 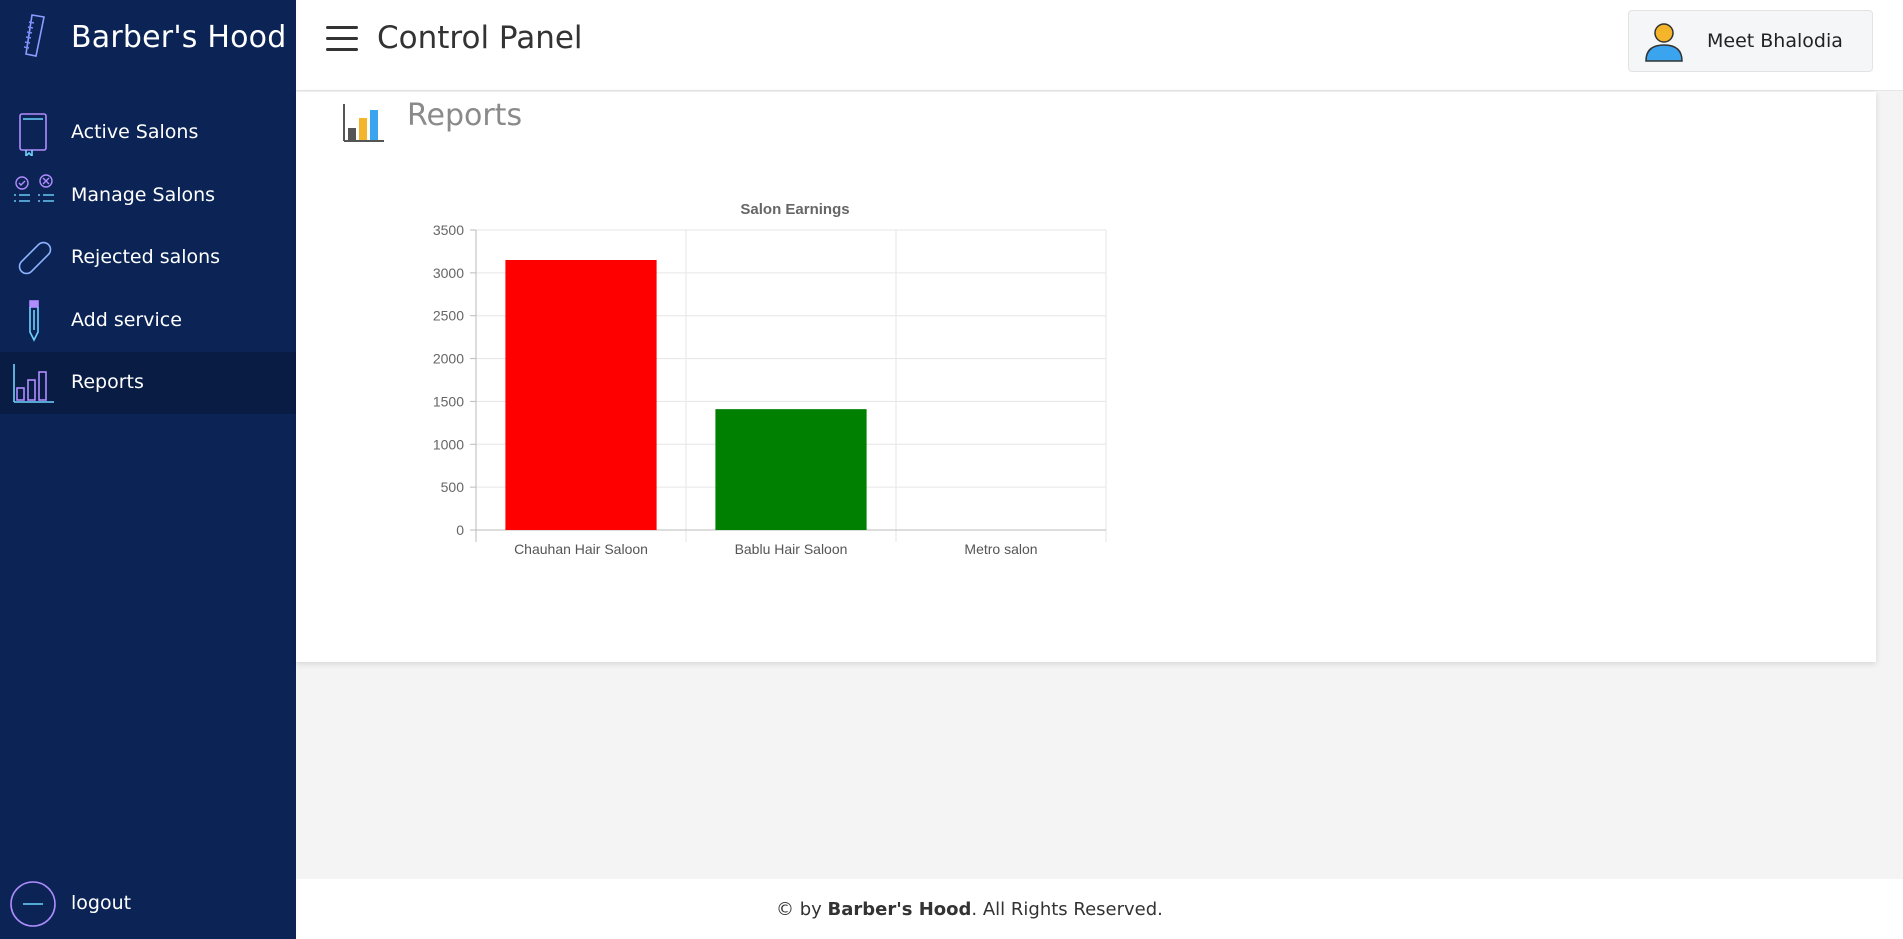 I want to click on brand-name: Barber's Hood, so click(x=179, y=37).